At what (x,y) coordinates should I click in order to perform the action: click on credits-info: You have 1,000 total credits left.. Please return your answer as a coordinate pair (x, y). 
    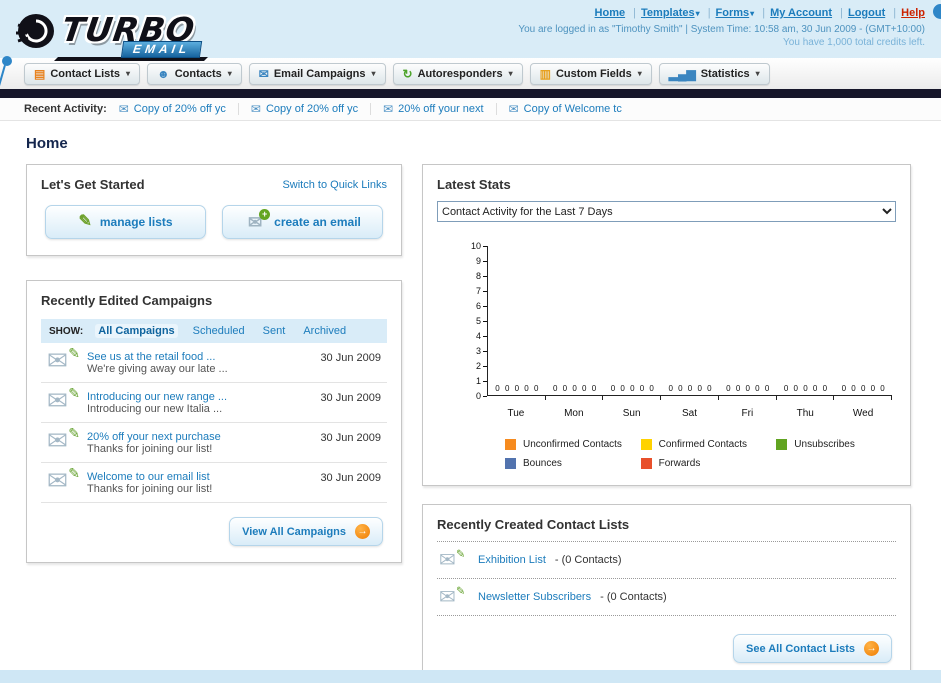
    Looking at the image, I should click on (854, 42).